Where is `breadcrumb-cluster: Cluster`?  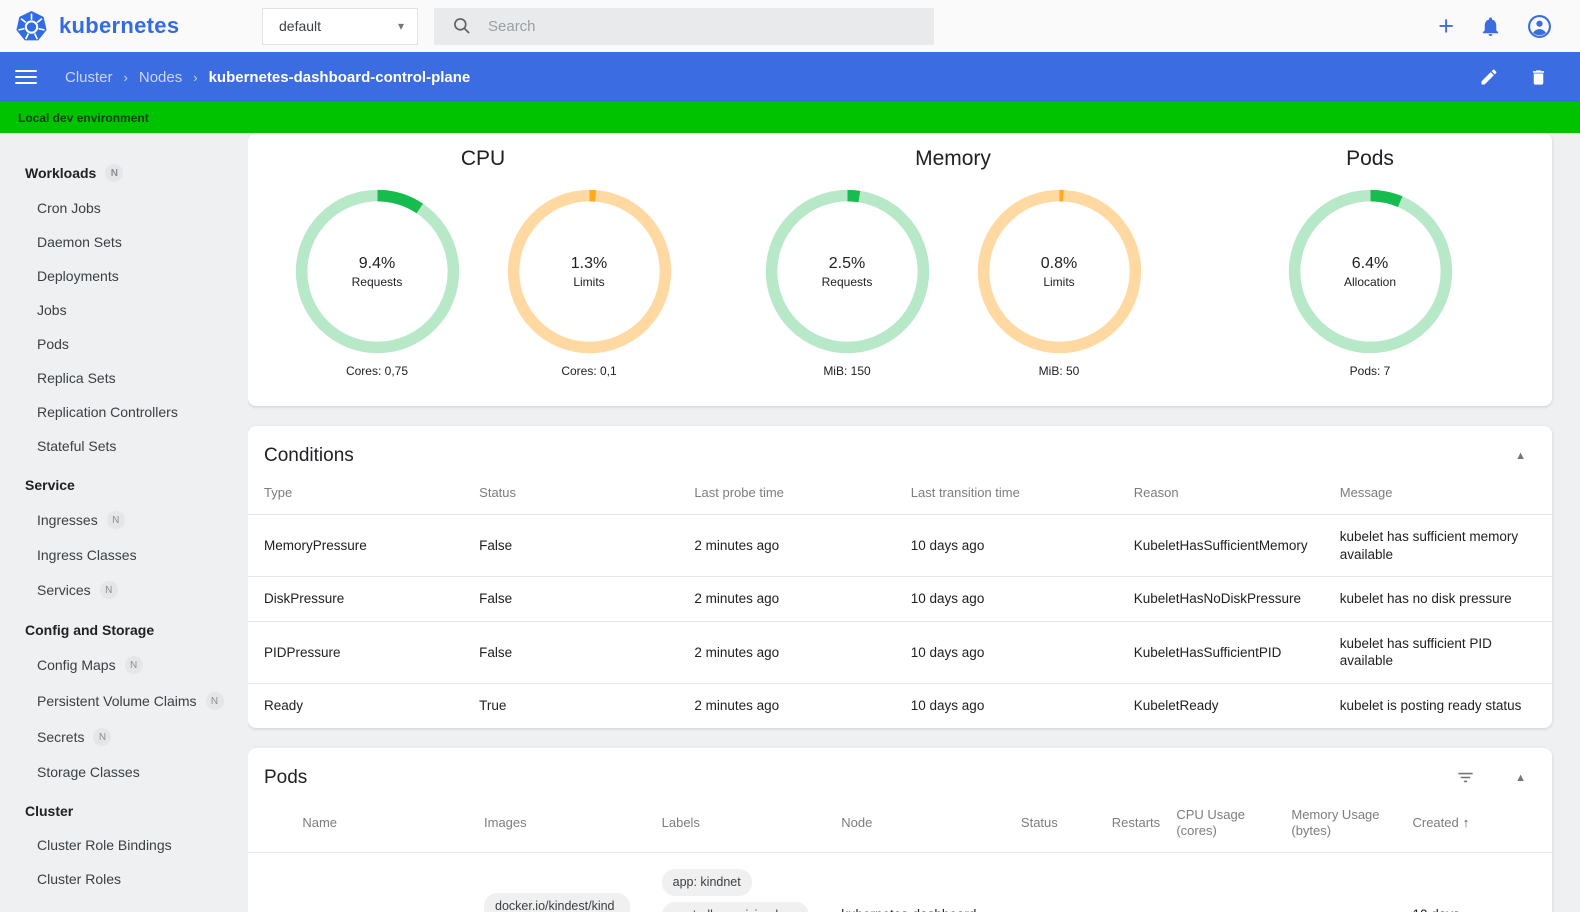 breadcrumb-cluster: Cluster is located at coordinates (89, 77).